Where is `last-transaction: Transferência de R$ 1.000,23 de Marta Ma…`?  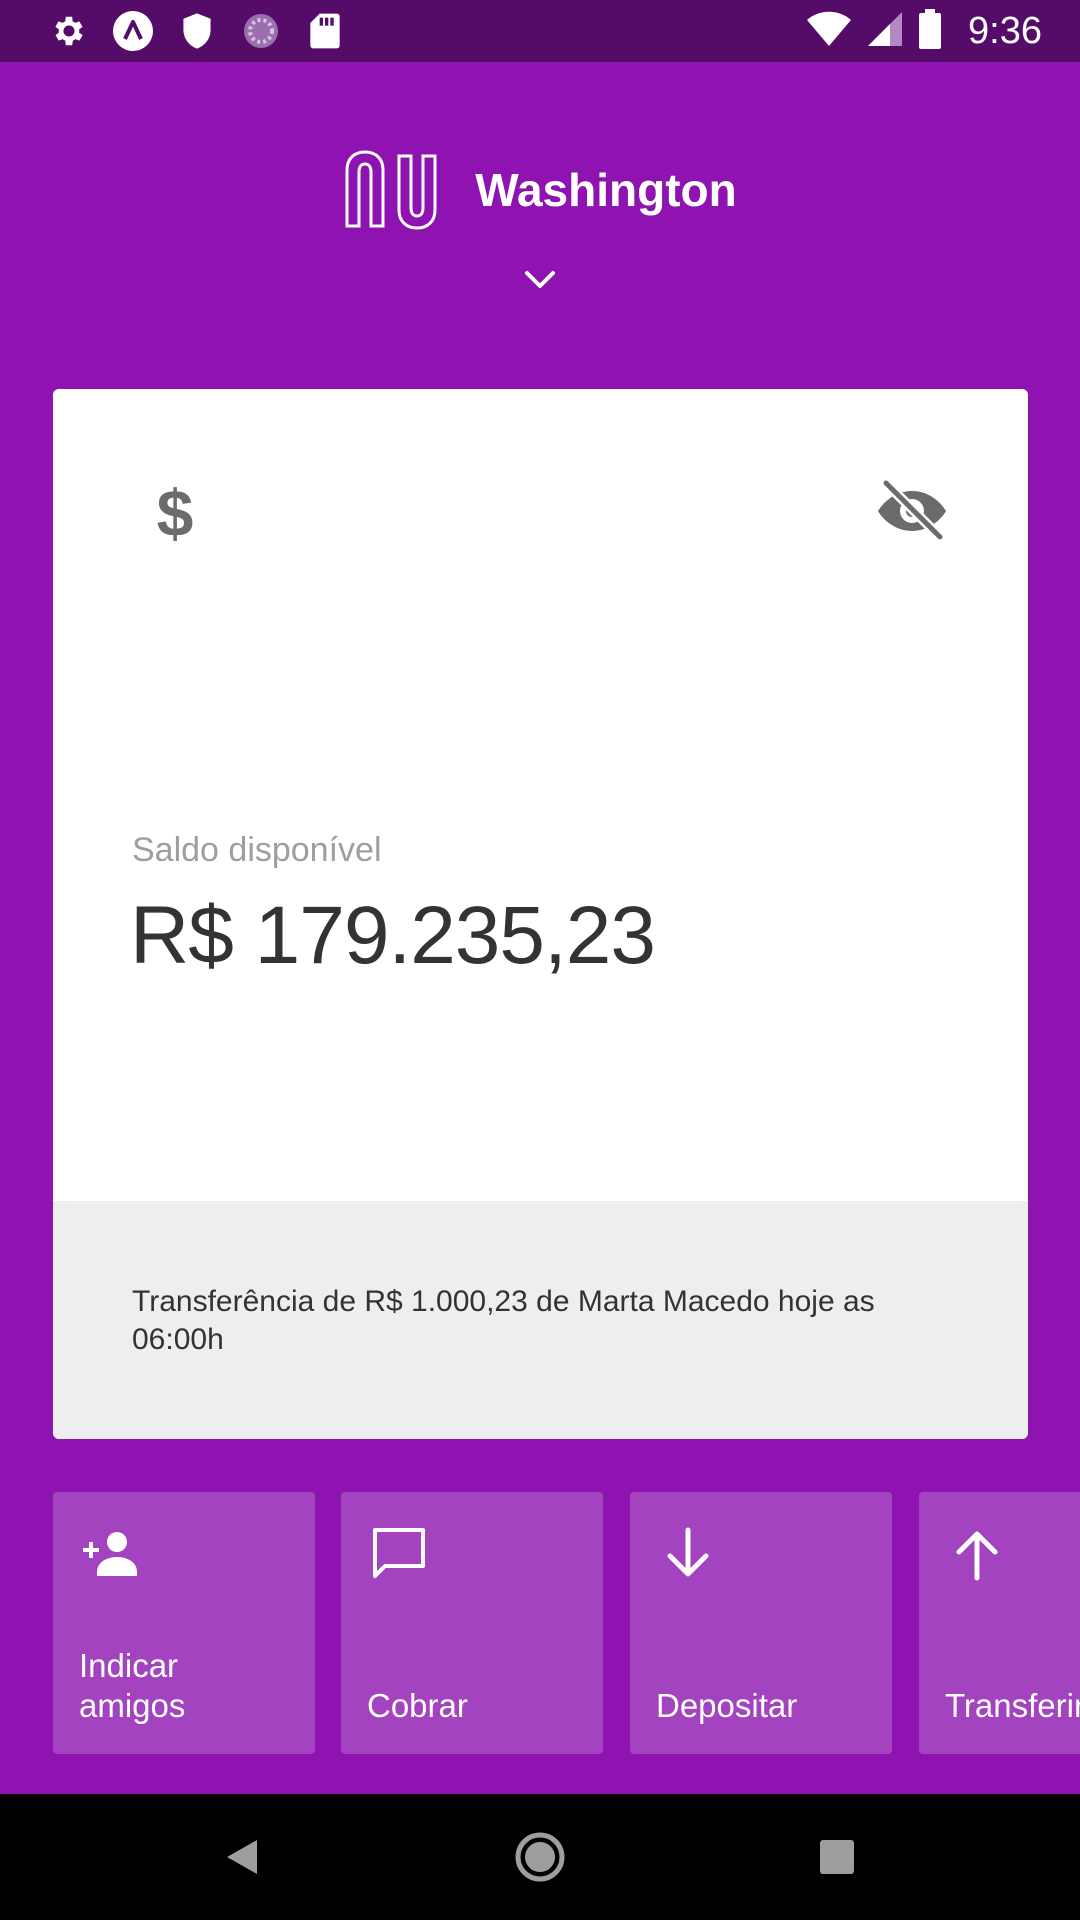 last-transaction: Transferência de R$ 1.000,23 de Marta Ma… is located at coordinates (540, 1320).